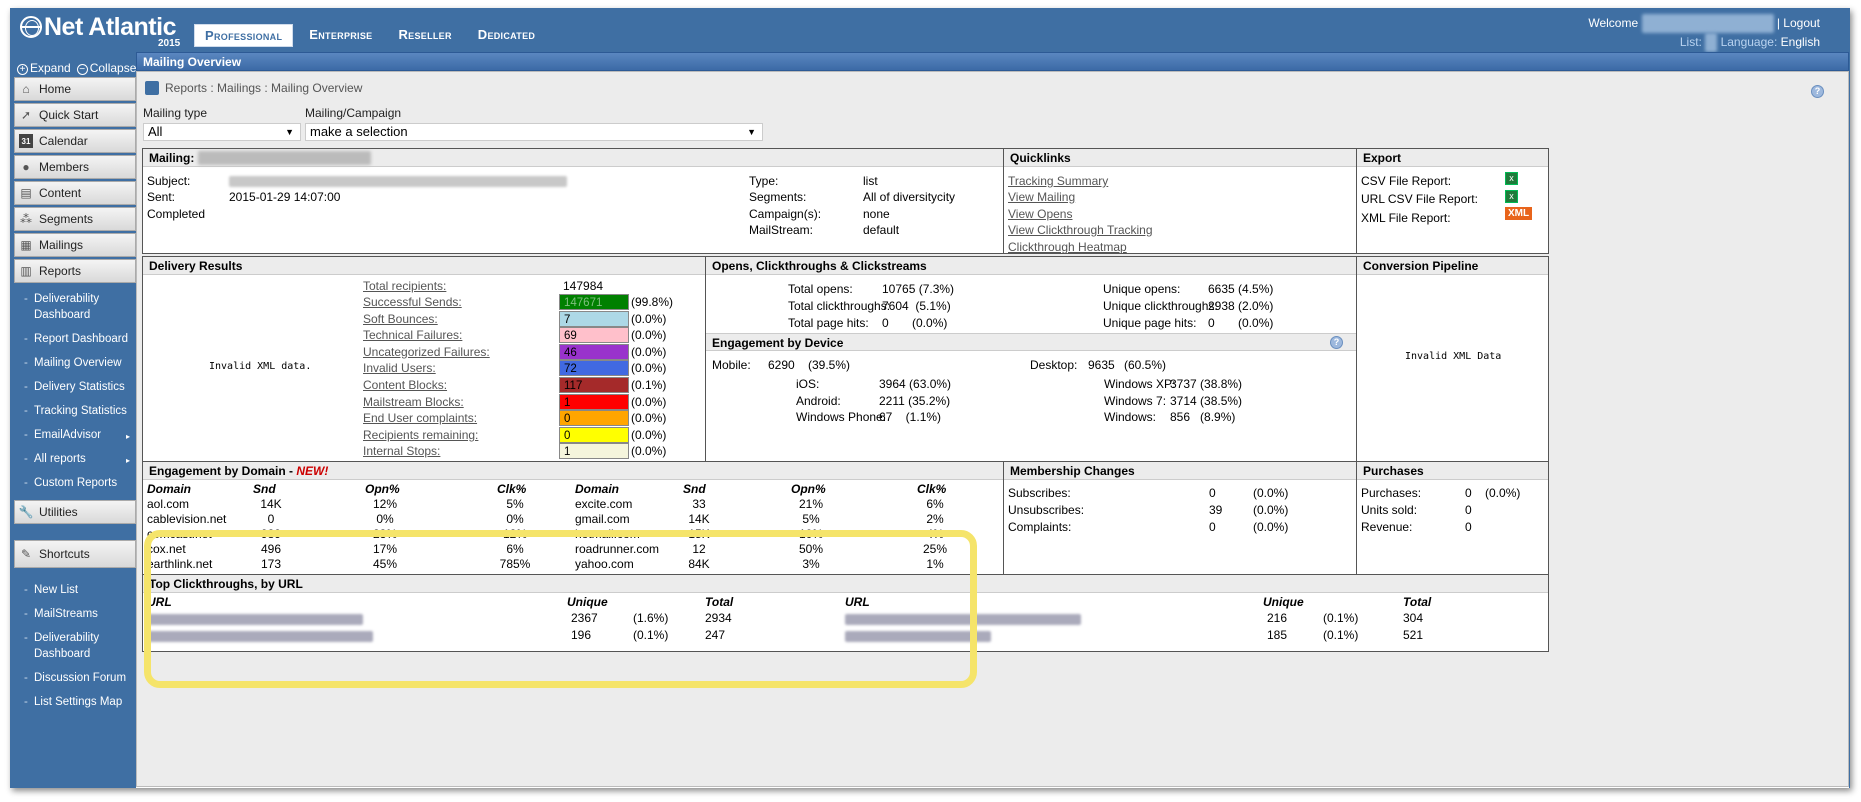  Describe the element at coordinates (404, 286) in the screenshot. I see `total-recipients-link: Total recipients:` at that location.